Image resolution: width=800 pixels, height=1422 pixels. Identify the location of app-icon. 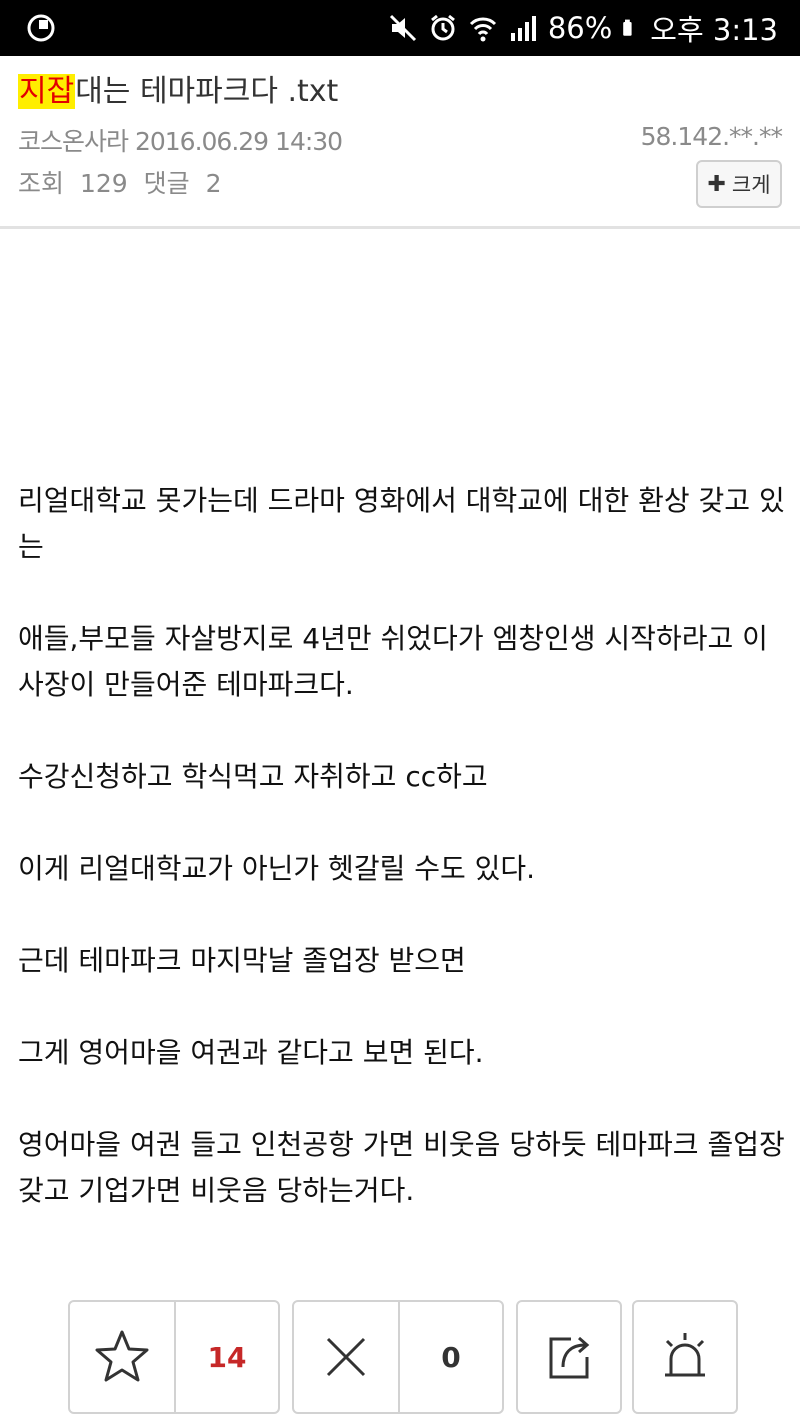
(41, 28).